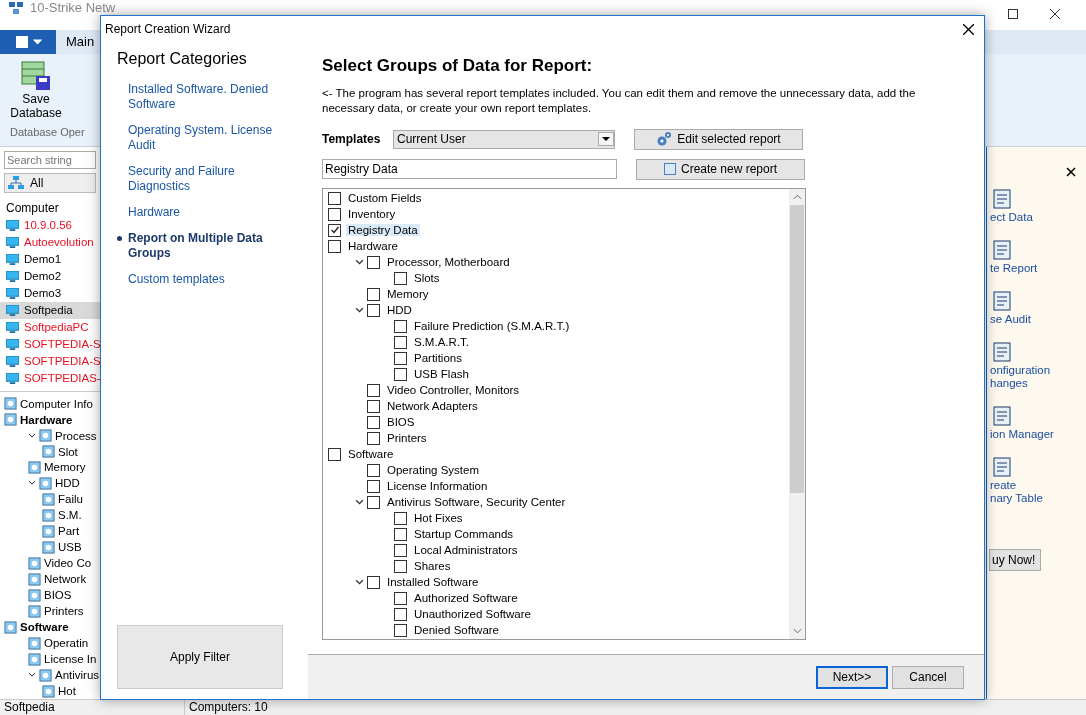  What do you see at coordinates (50, 182) in the screenshot?
I see `all-filter-button: All` at bounding box center [50, 182].